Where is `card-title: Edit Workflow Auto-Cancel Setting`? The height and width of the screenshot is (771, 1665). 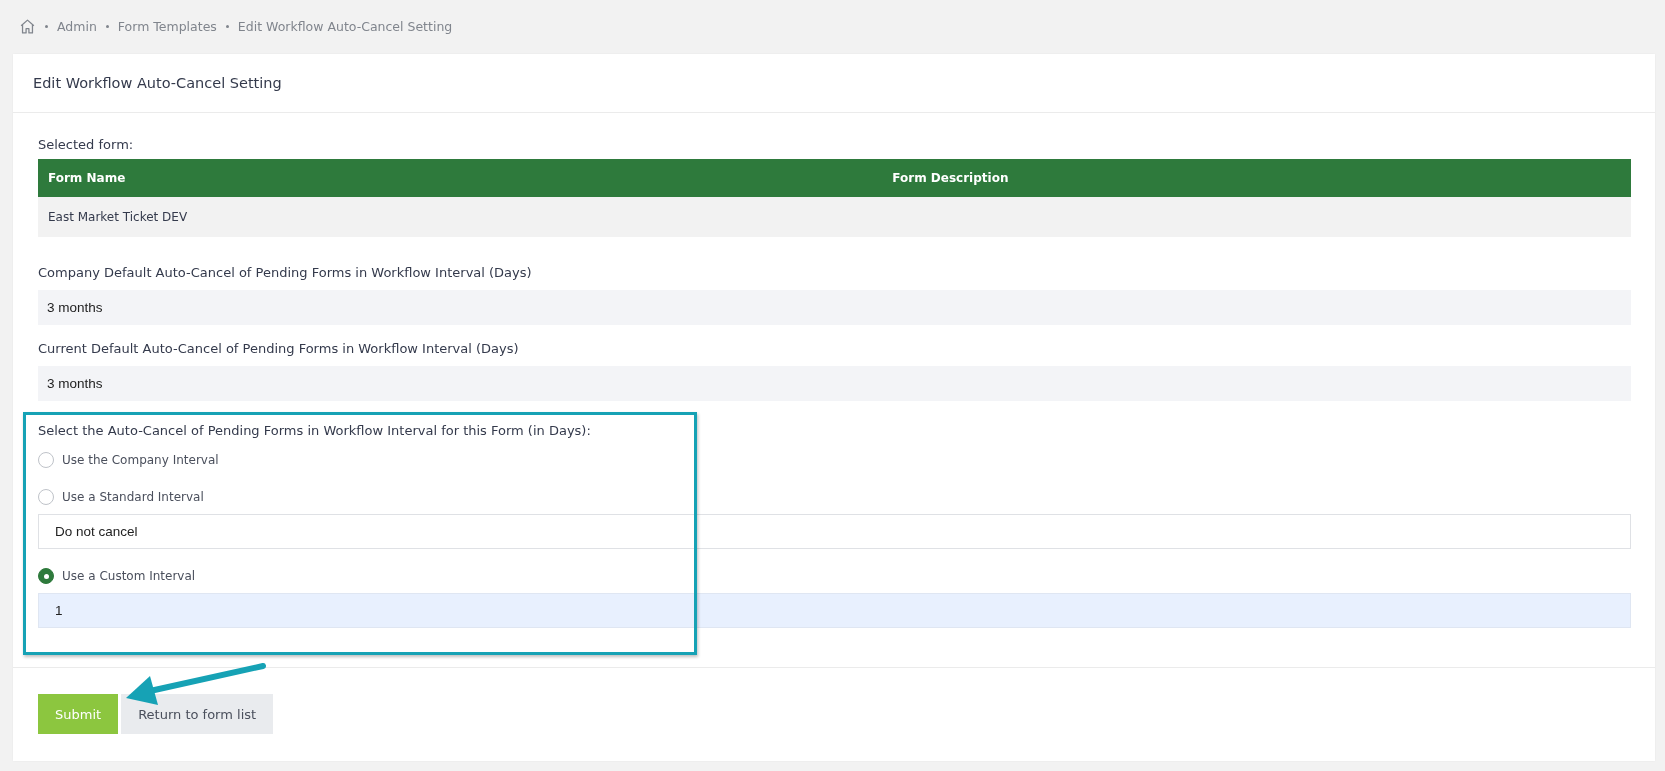
card-title: Edit Workflow Auto-Cancel Setting is located at coordinates (157, 83).